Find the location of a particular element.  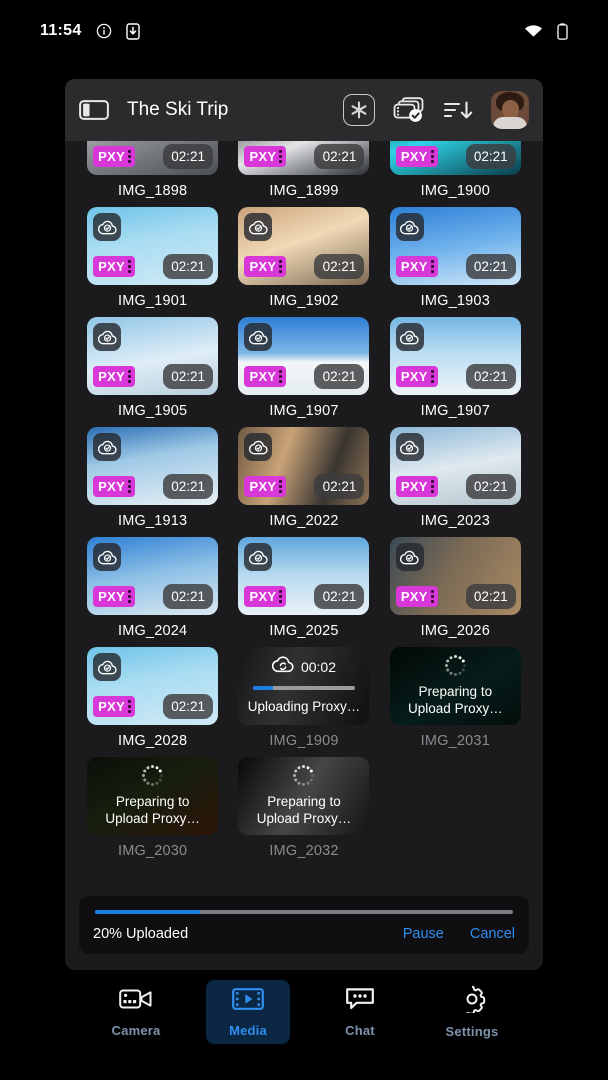

media-item: PXY 02:21 IMG_2028 is located at coordinates (152, 702).